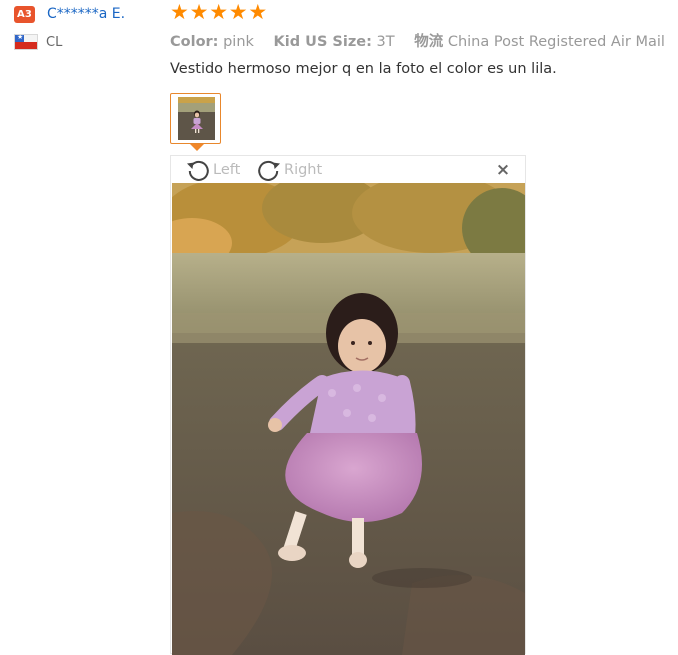 This screenshot has height=655, width=678. I want to click on buyer-level-badge: A3, so click(24, 14).